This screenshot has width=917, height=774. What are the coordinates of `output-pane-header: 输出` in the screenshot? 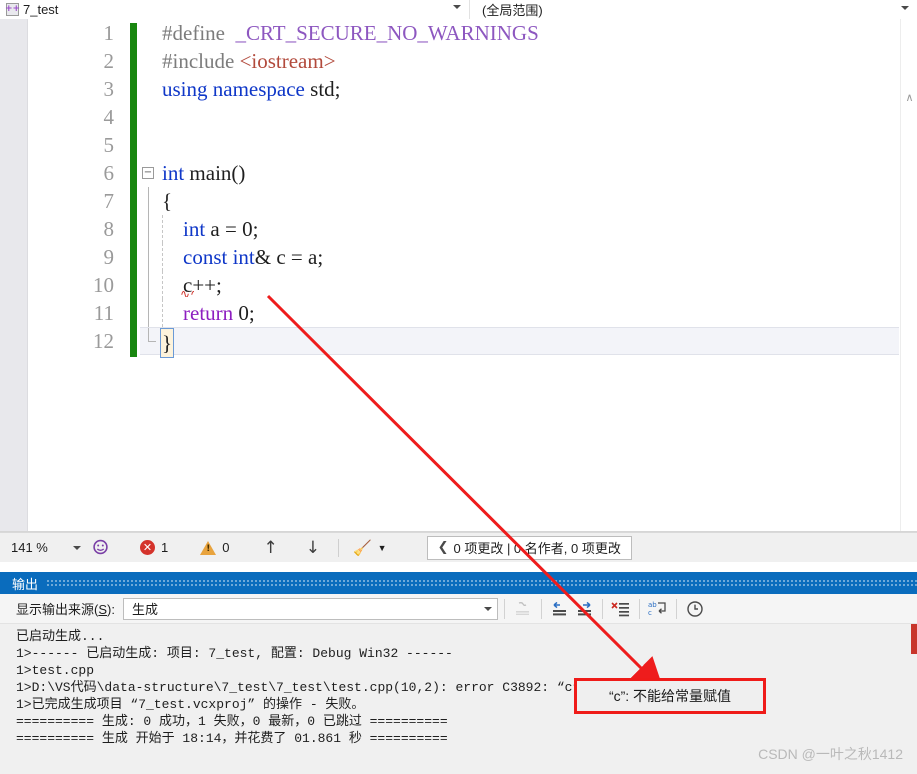 It's located at (458, 583).